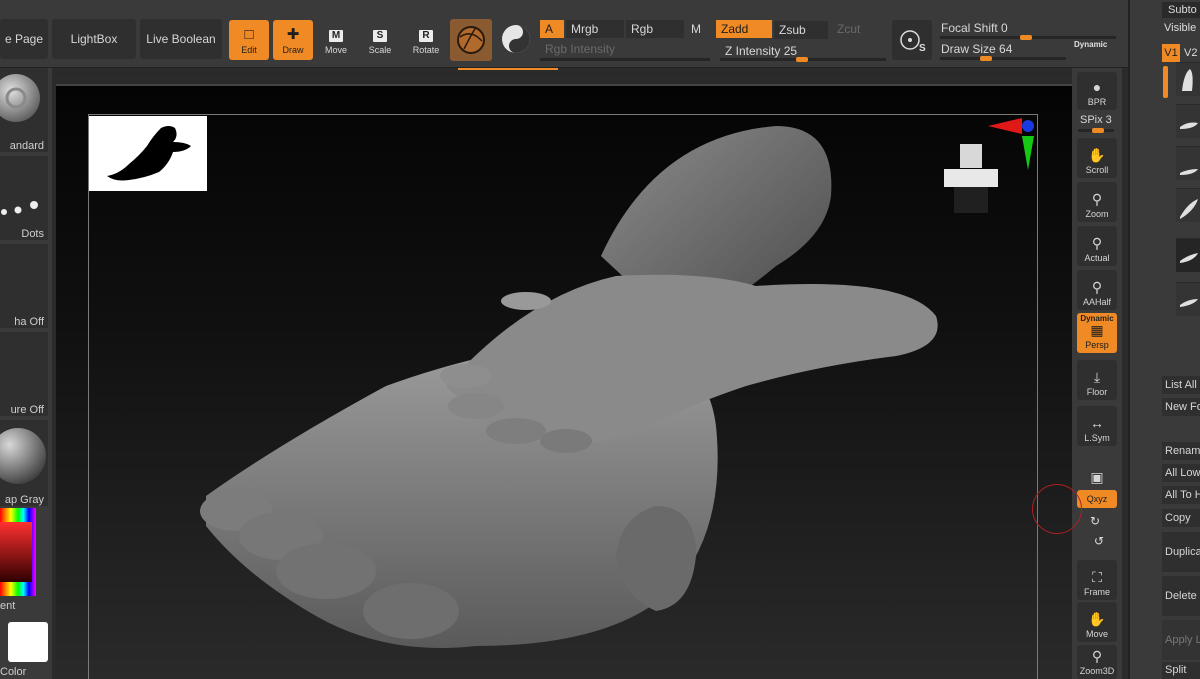 The width and height of the screenshot is (1200, 679). Describe the element at coordinates (426, 36) in the screenshot. I see `rotate-icon: R` at that location.